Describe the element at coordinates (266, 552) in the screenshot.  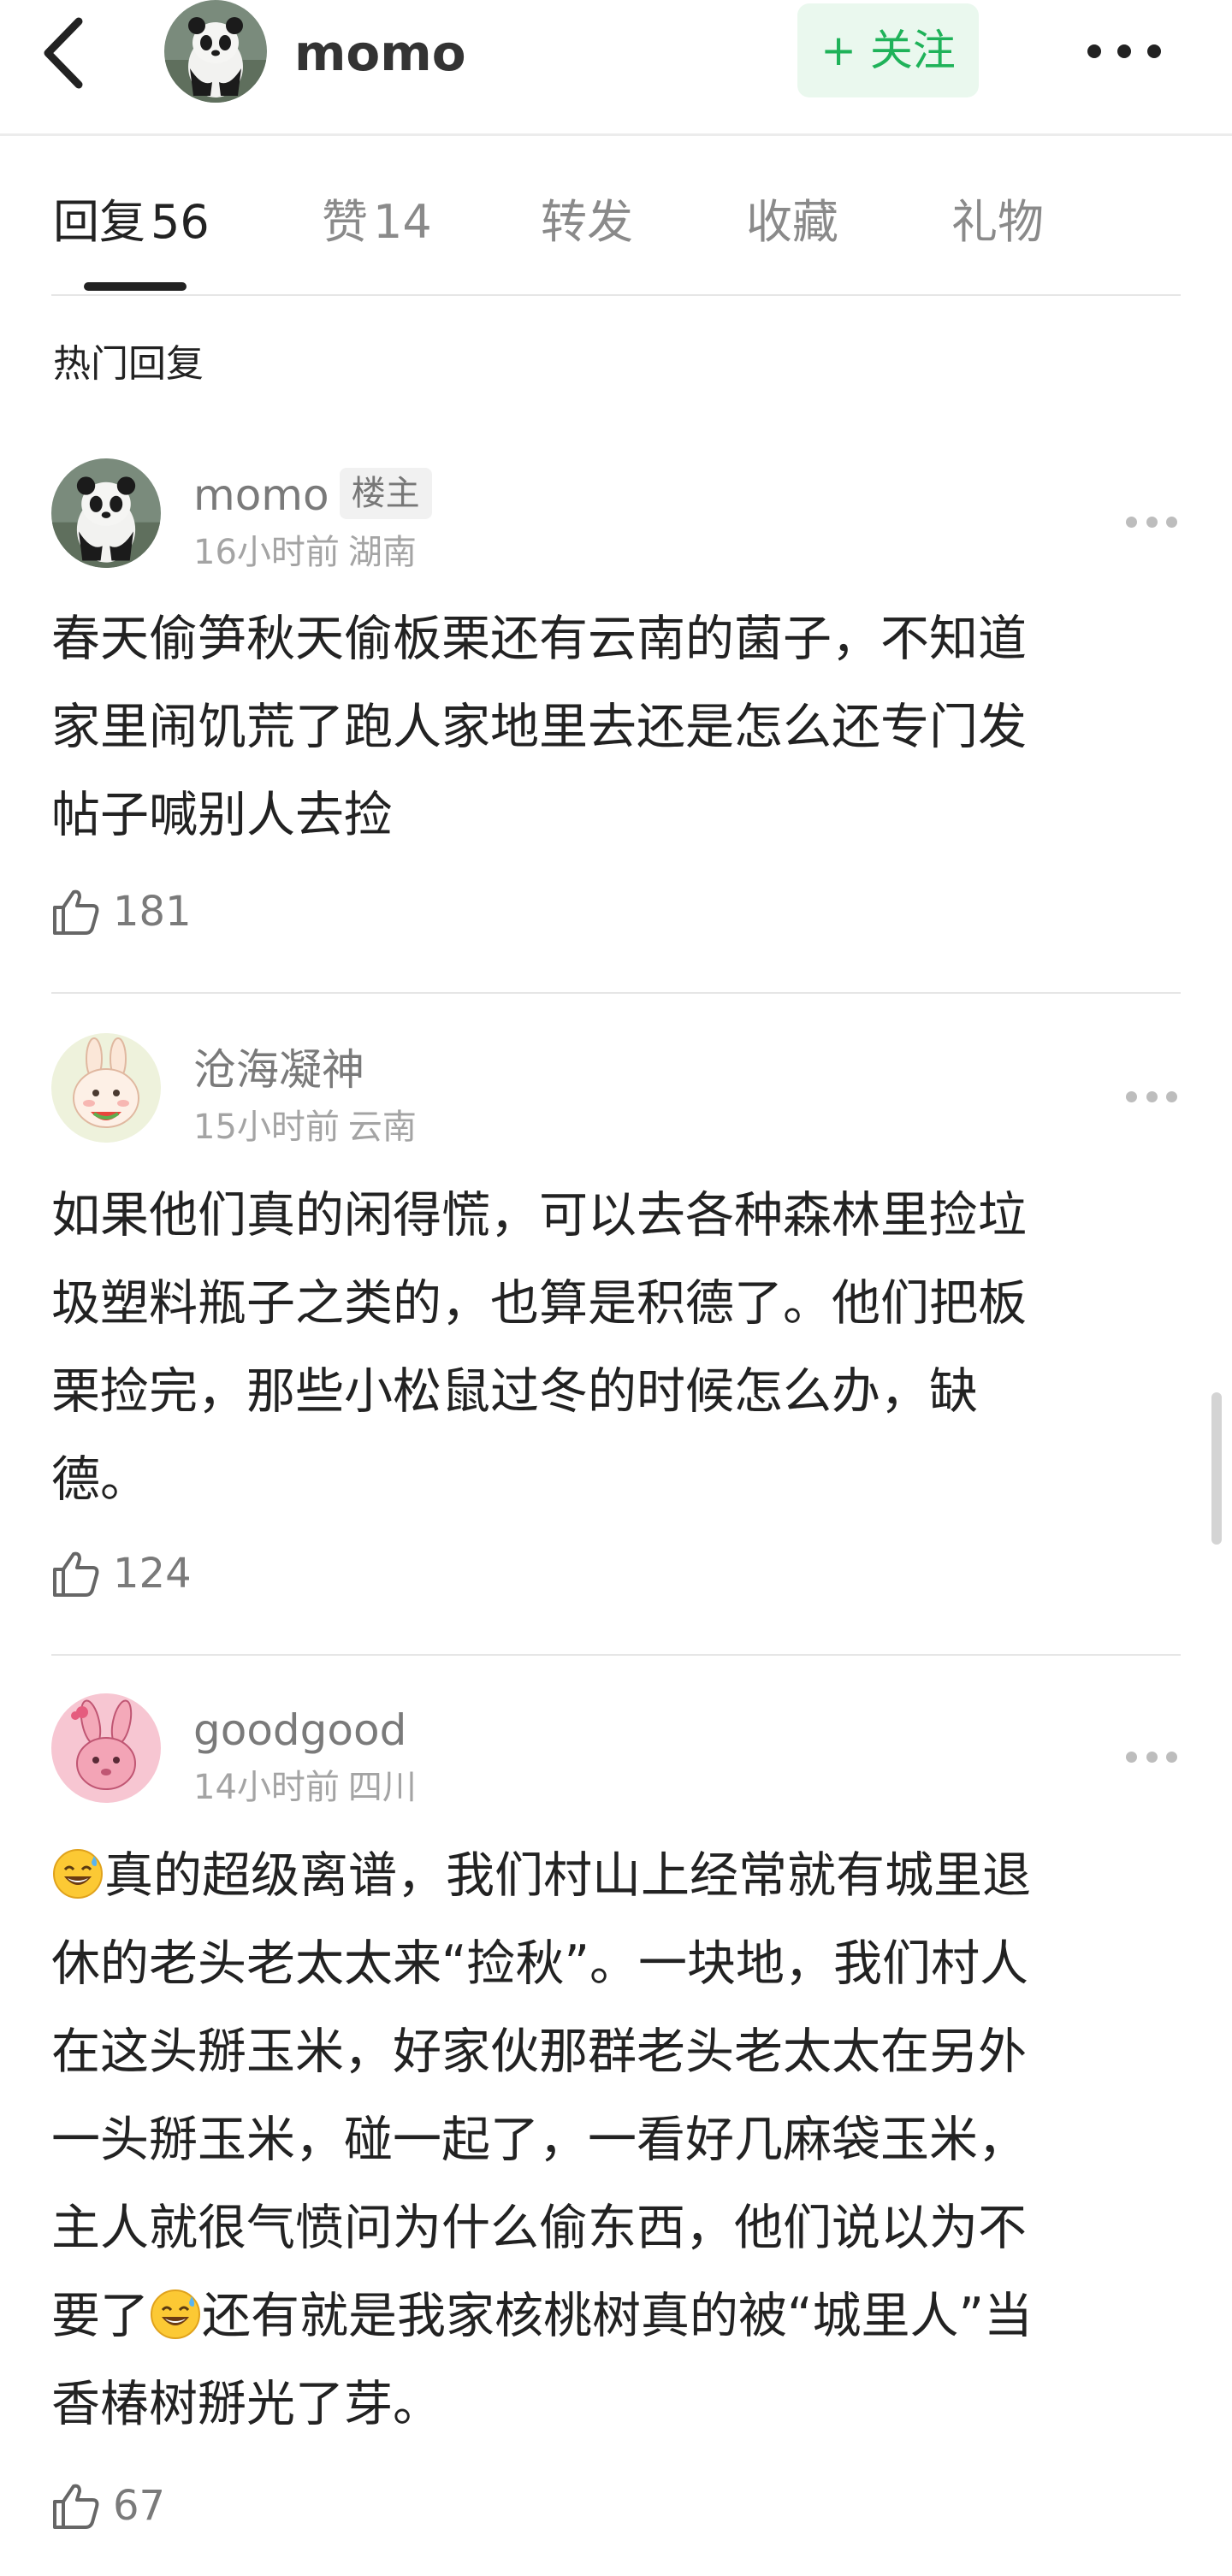
I see `comment-time: 16小时前` at that location.